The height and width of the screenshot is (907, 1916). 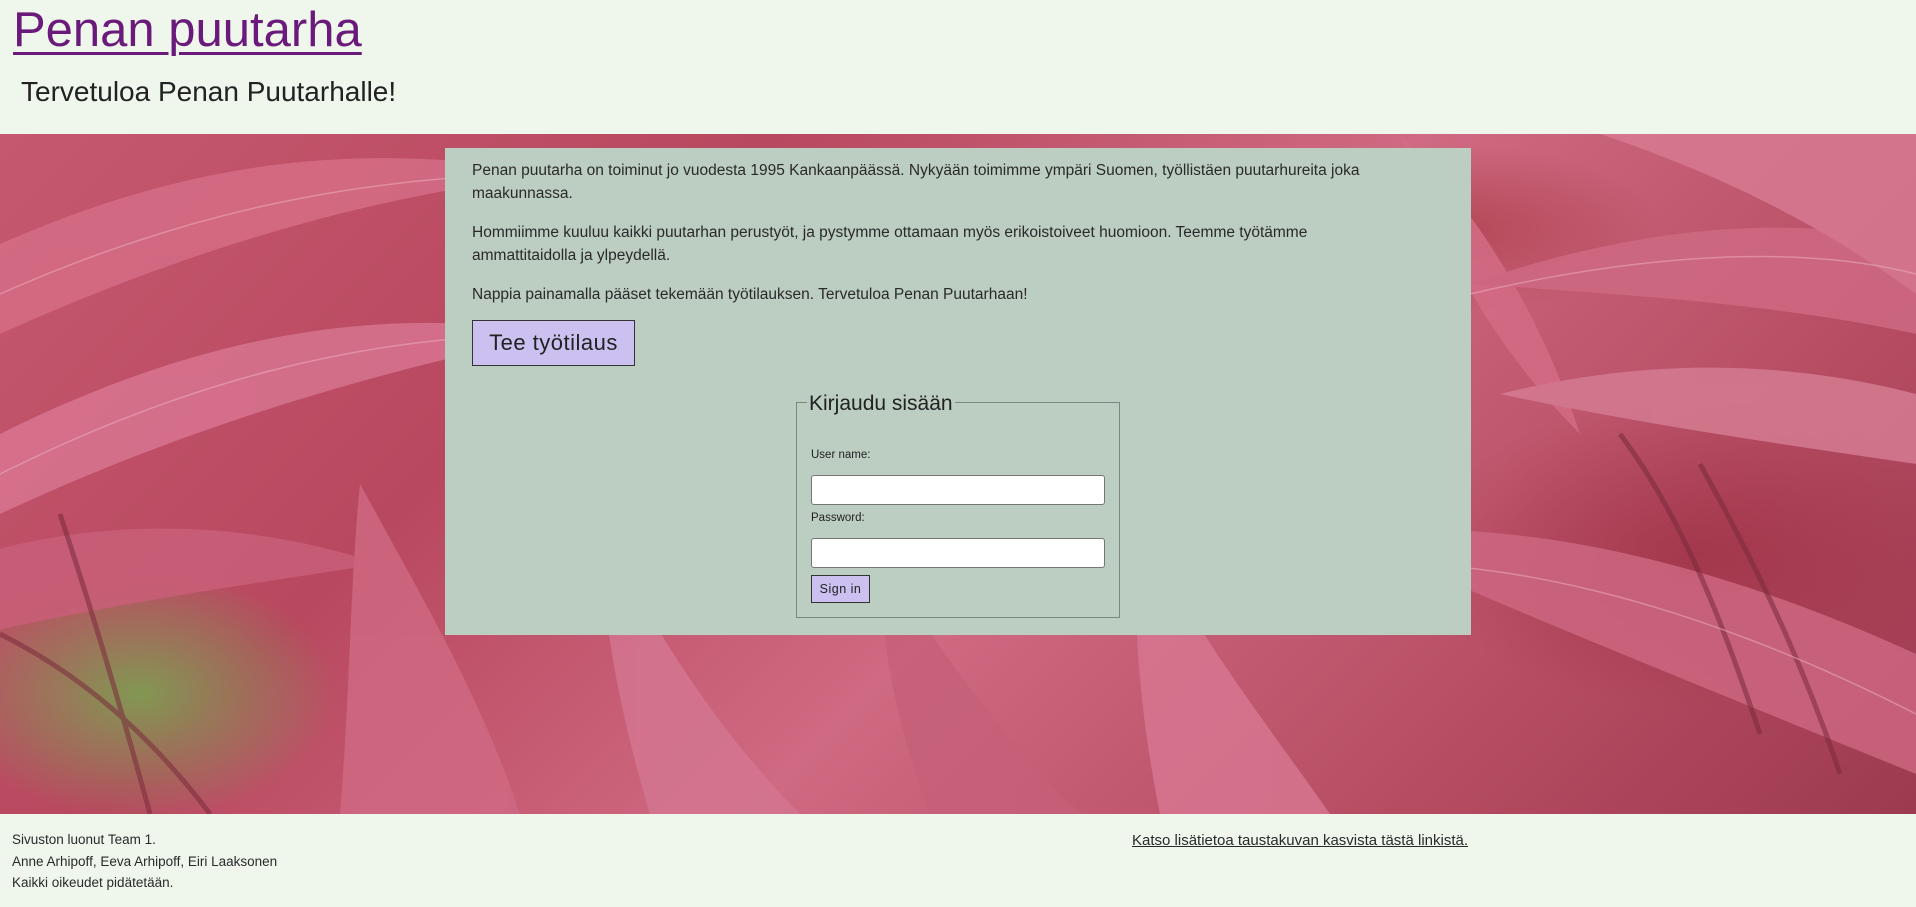 What do you see at coordinates (838, 518) in the screenshot?
I see `password-label: Password:` at bounding box center [838, 518].